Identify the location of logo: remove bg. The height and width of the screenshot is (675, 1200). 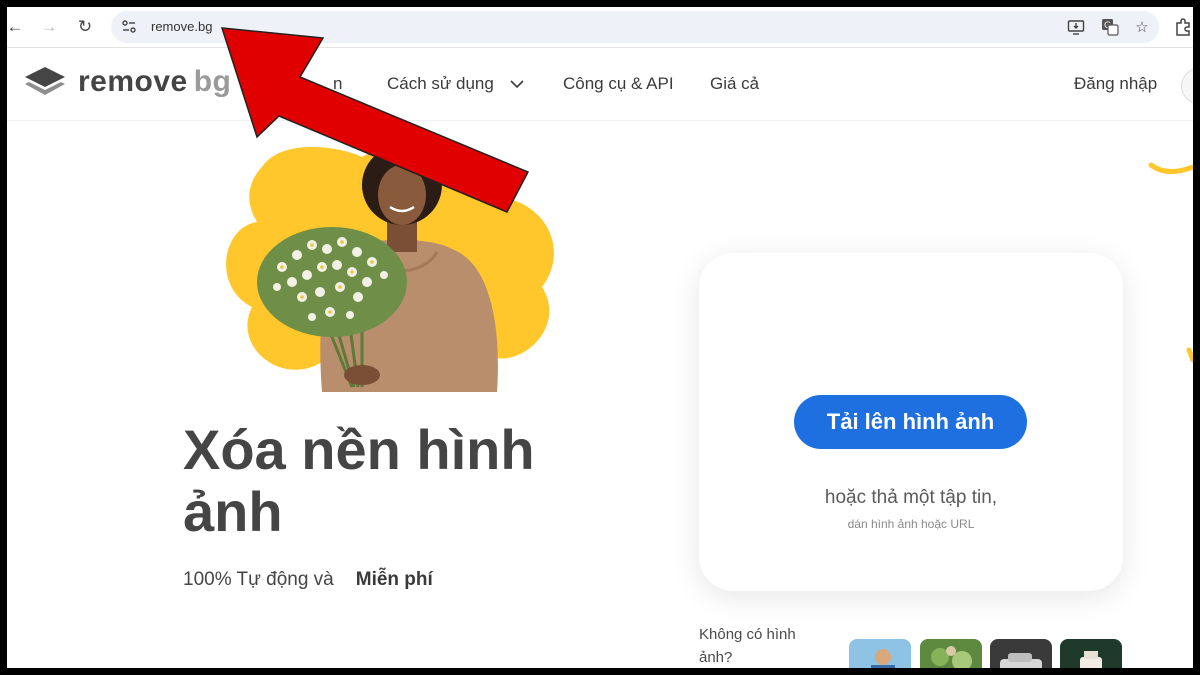
(127, 82).